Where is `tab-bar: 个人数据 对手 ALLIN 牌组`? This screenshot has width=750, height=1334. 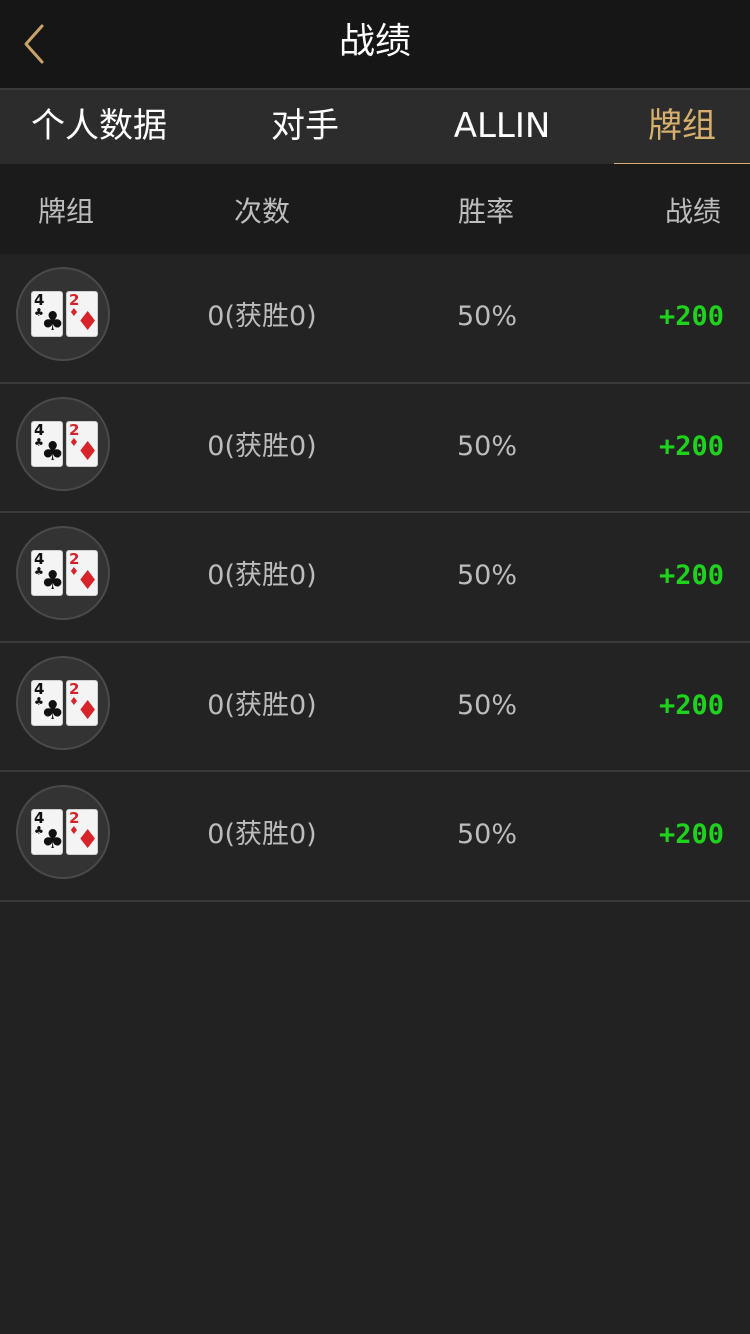
tab-bar: 个人数据 对手 ALLIN 牌组 is located at coordinates (375, 127).